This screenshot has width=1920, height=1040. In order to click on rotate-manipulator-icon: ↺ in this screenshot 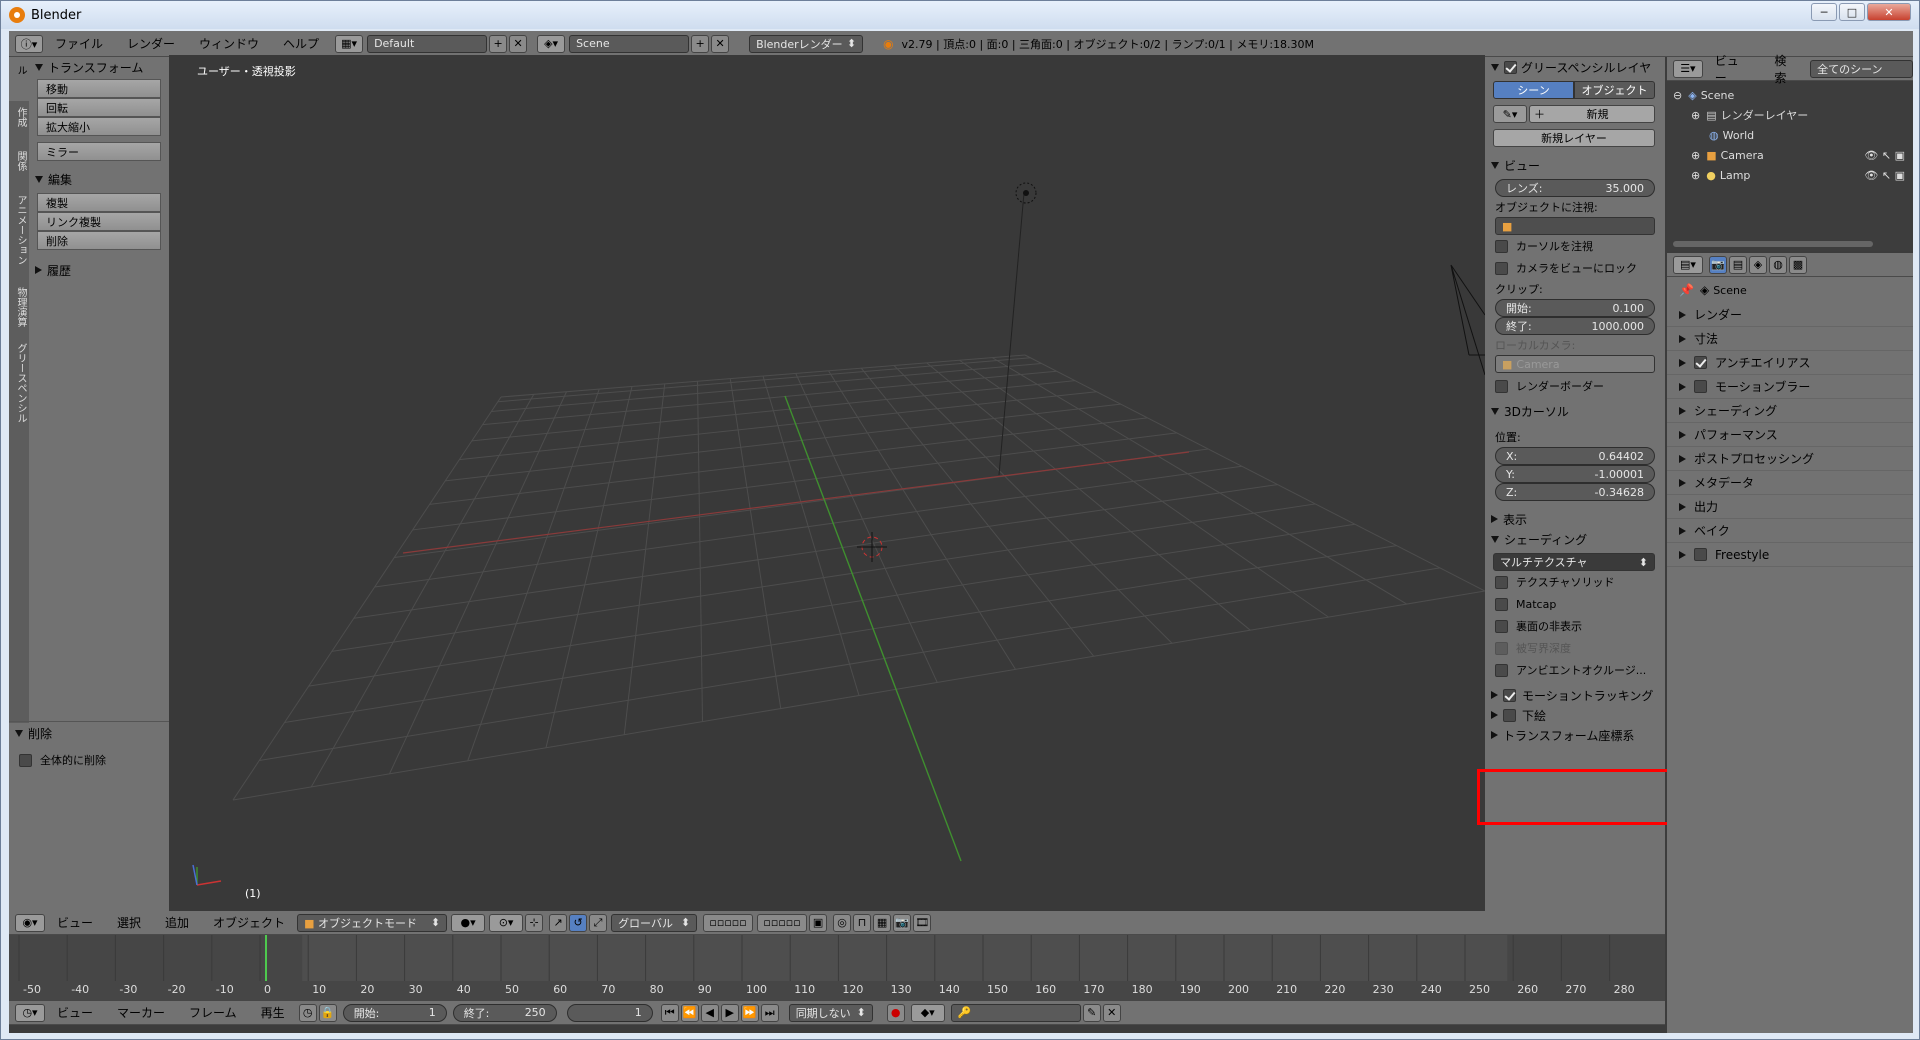, I will do `click(578, 922)`.